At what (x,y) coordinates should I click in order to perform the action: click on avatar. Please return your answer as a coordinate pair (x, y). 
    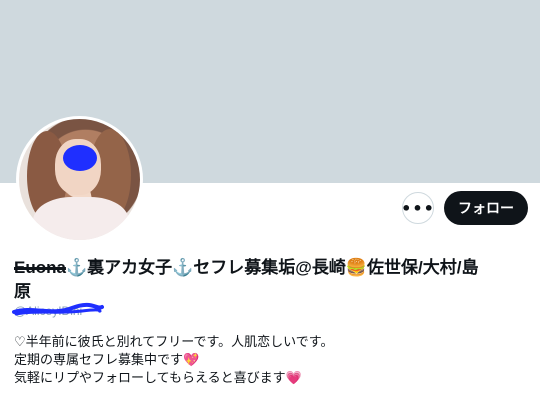
    Looking at the image, I should click on (79, 179).